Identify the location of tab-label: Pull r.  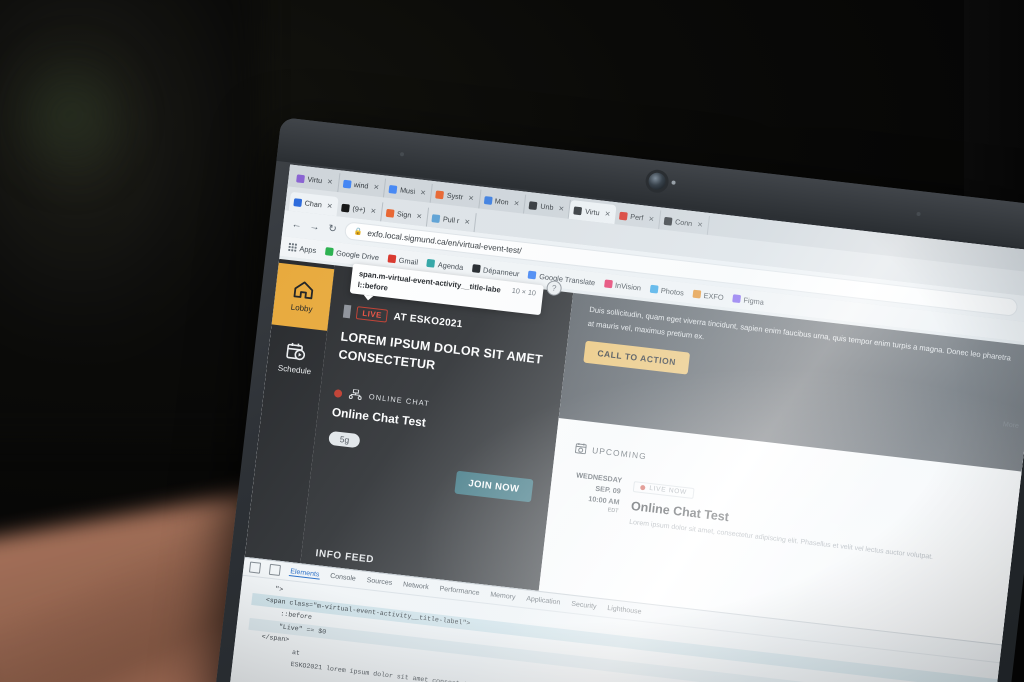
(451, 220).